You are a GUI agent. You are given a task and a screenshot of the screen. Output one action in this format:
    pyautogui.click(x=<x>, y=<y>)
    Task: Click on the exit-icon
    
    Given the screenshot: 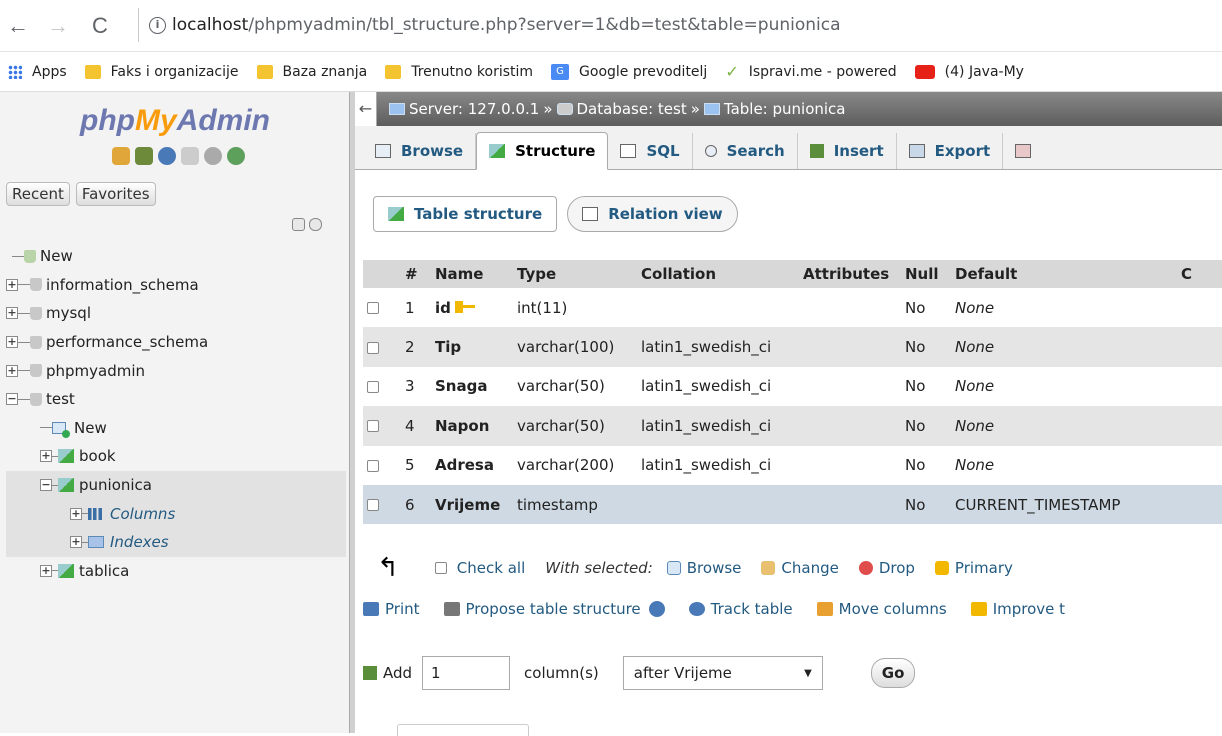 What is the action you would take?
    pyautogui.click(x=144, y=156)
    